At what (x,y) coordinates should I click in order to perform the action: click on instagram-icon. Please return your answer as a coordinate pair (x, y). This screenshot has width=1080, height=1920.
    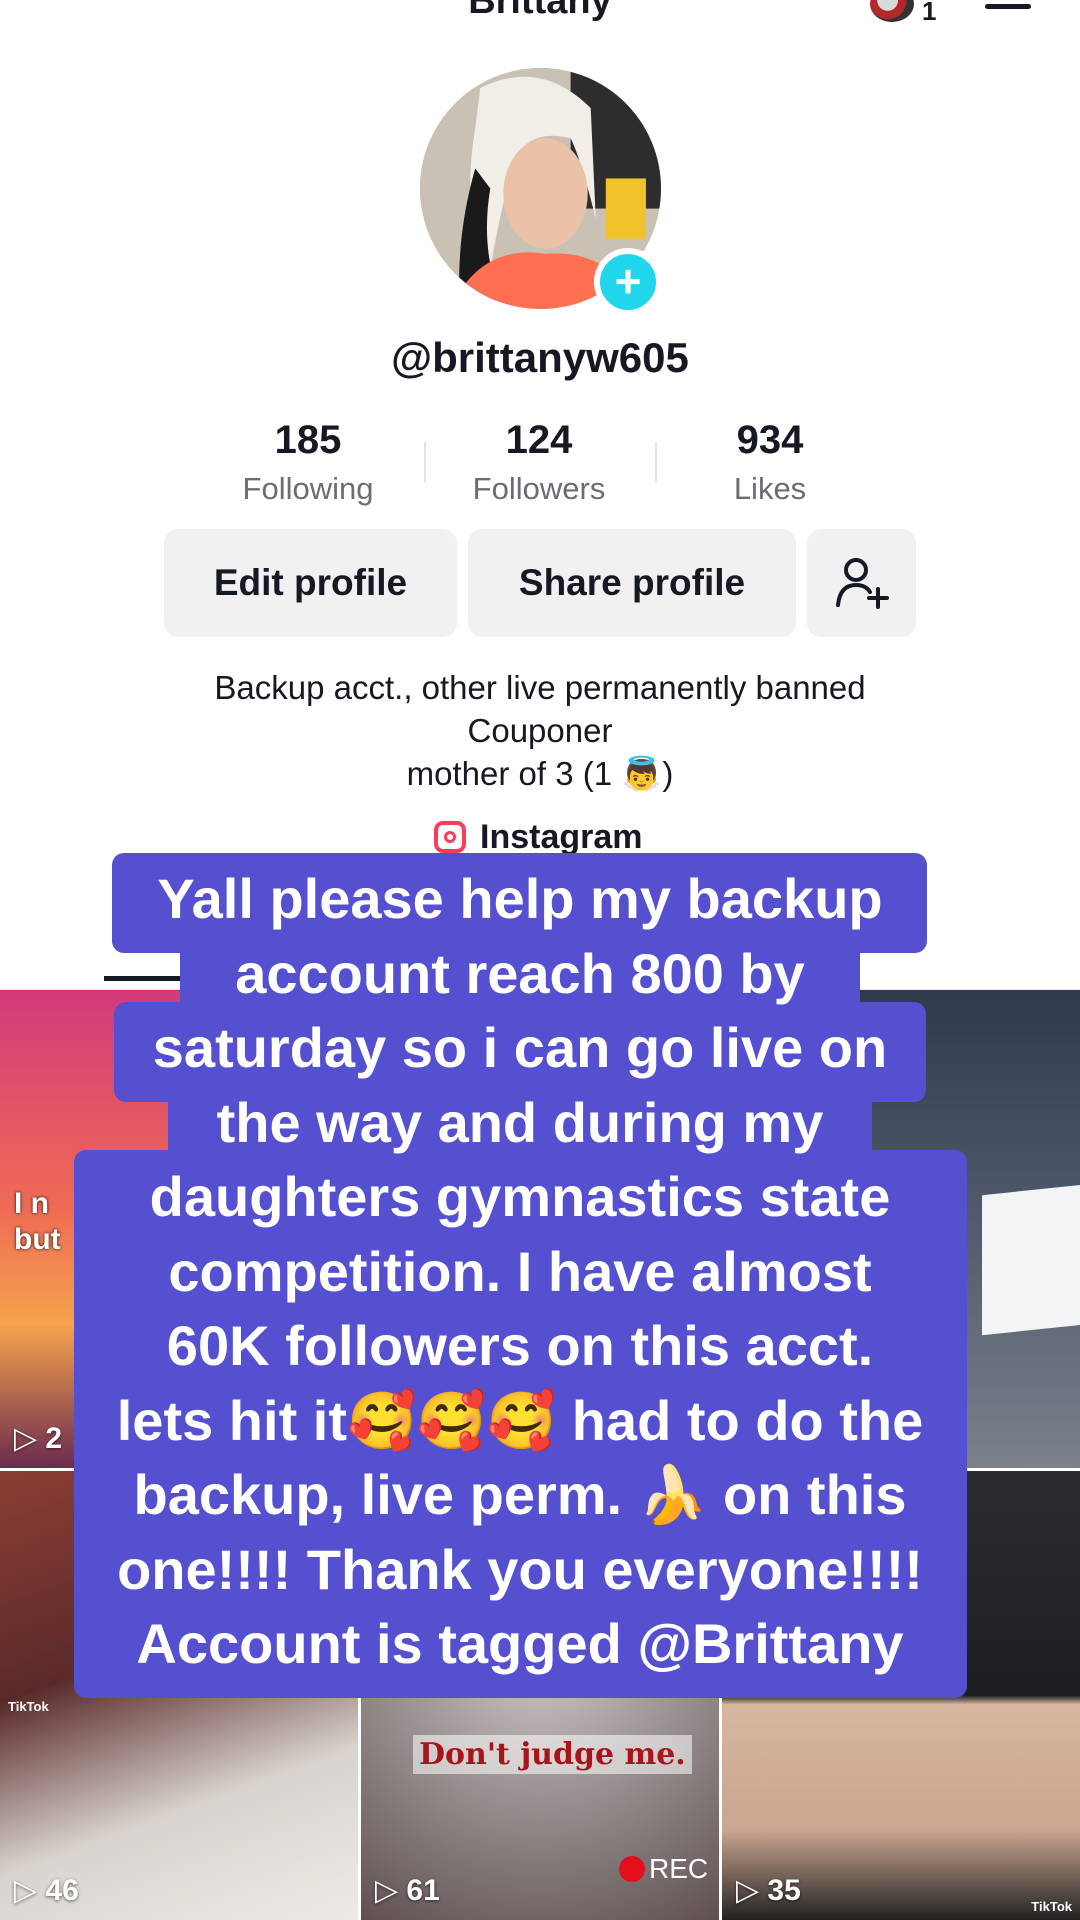
    Looking at the image, I should click on (450, 837).